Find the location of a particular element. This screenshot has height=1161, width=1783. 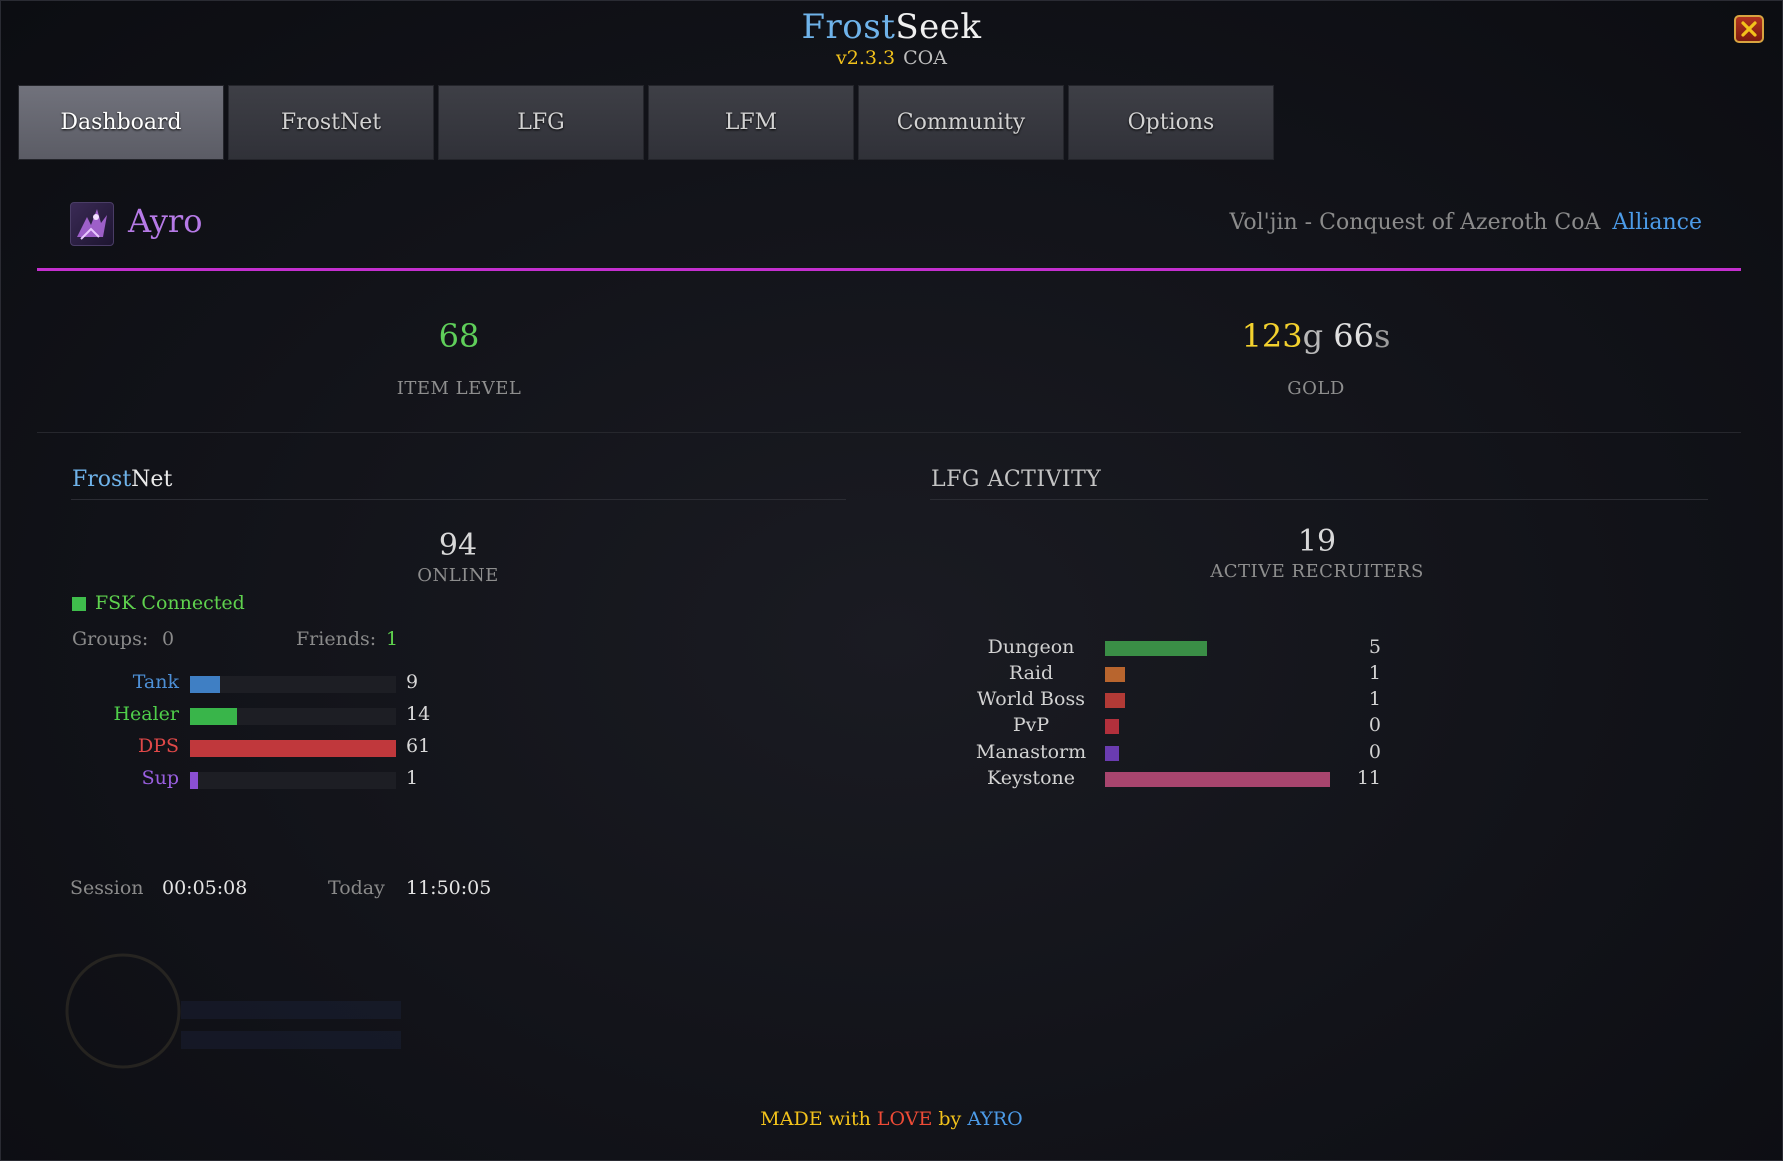

window-title: FrostSeek is located at coordinates (891, 27).